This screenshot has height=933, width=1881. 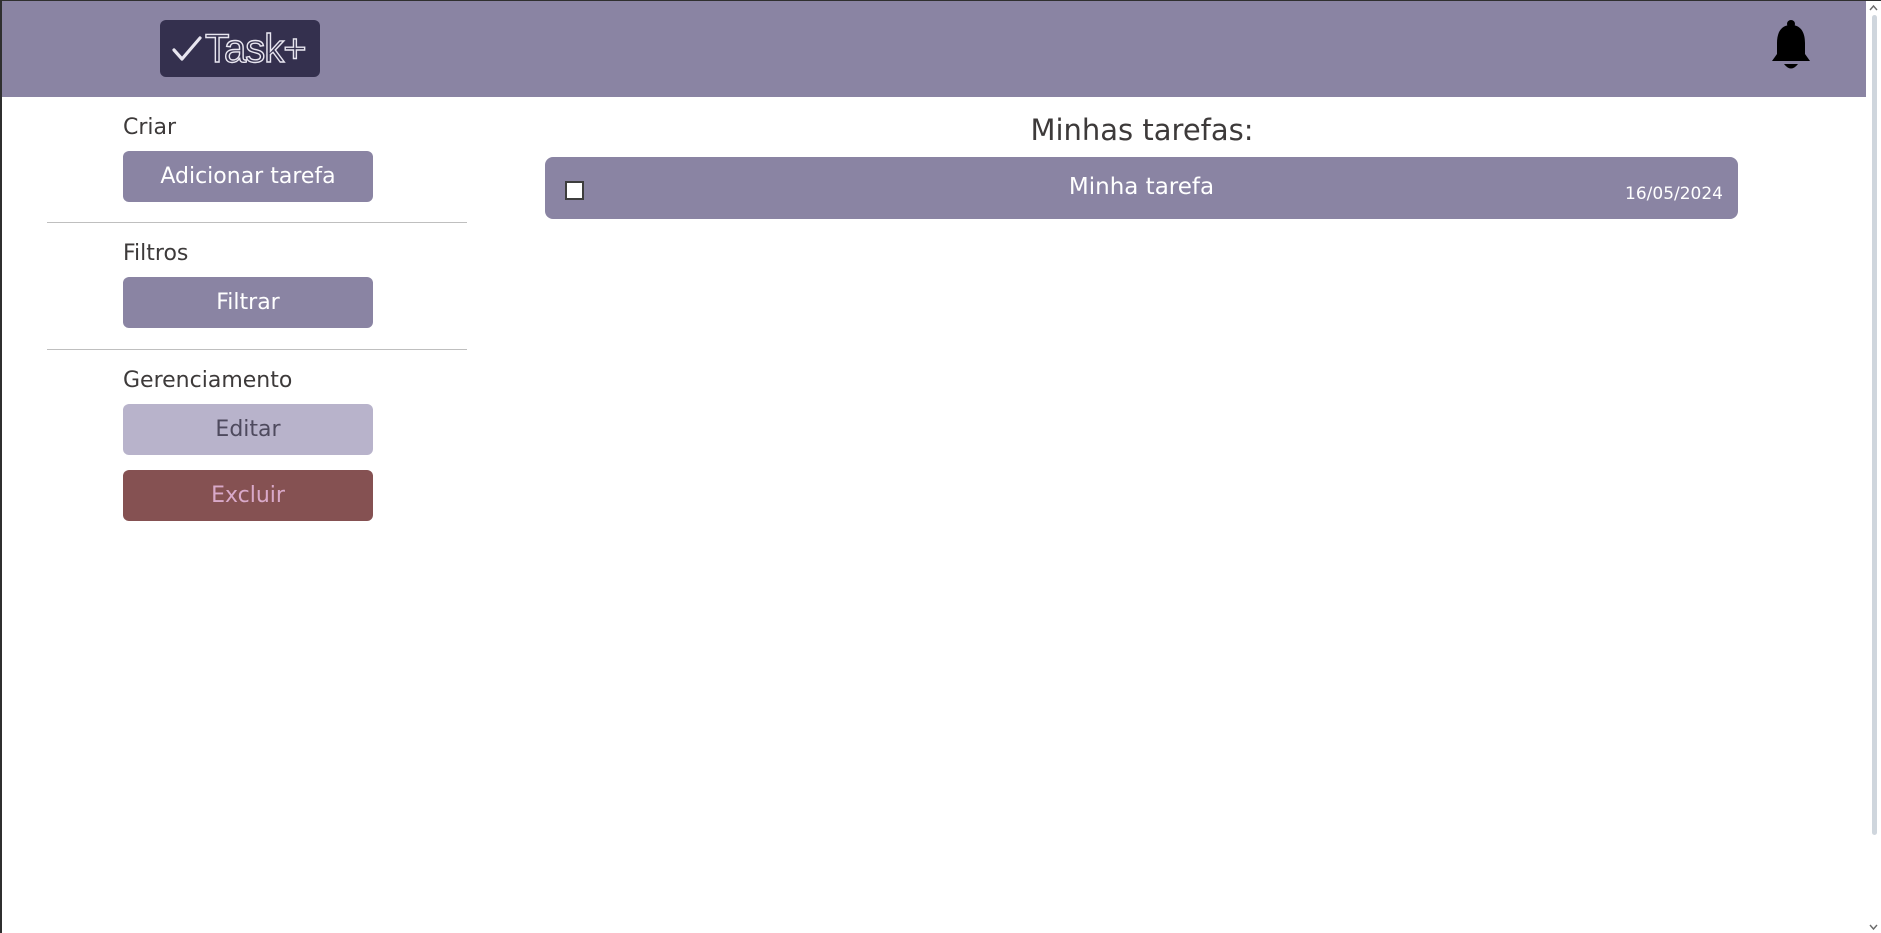 What do you see at coordinates (935, 49) in the screenshot?
I see `top-navbar: Task+` at bounding box center [935, 49].